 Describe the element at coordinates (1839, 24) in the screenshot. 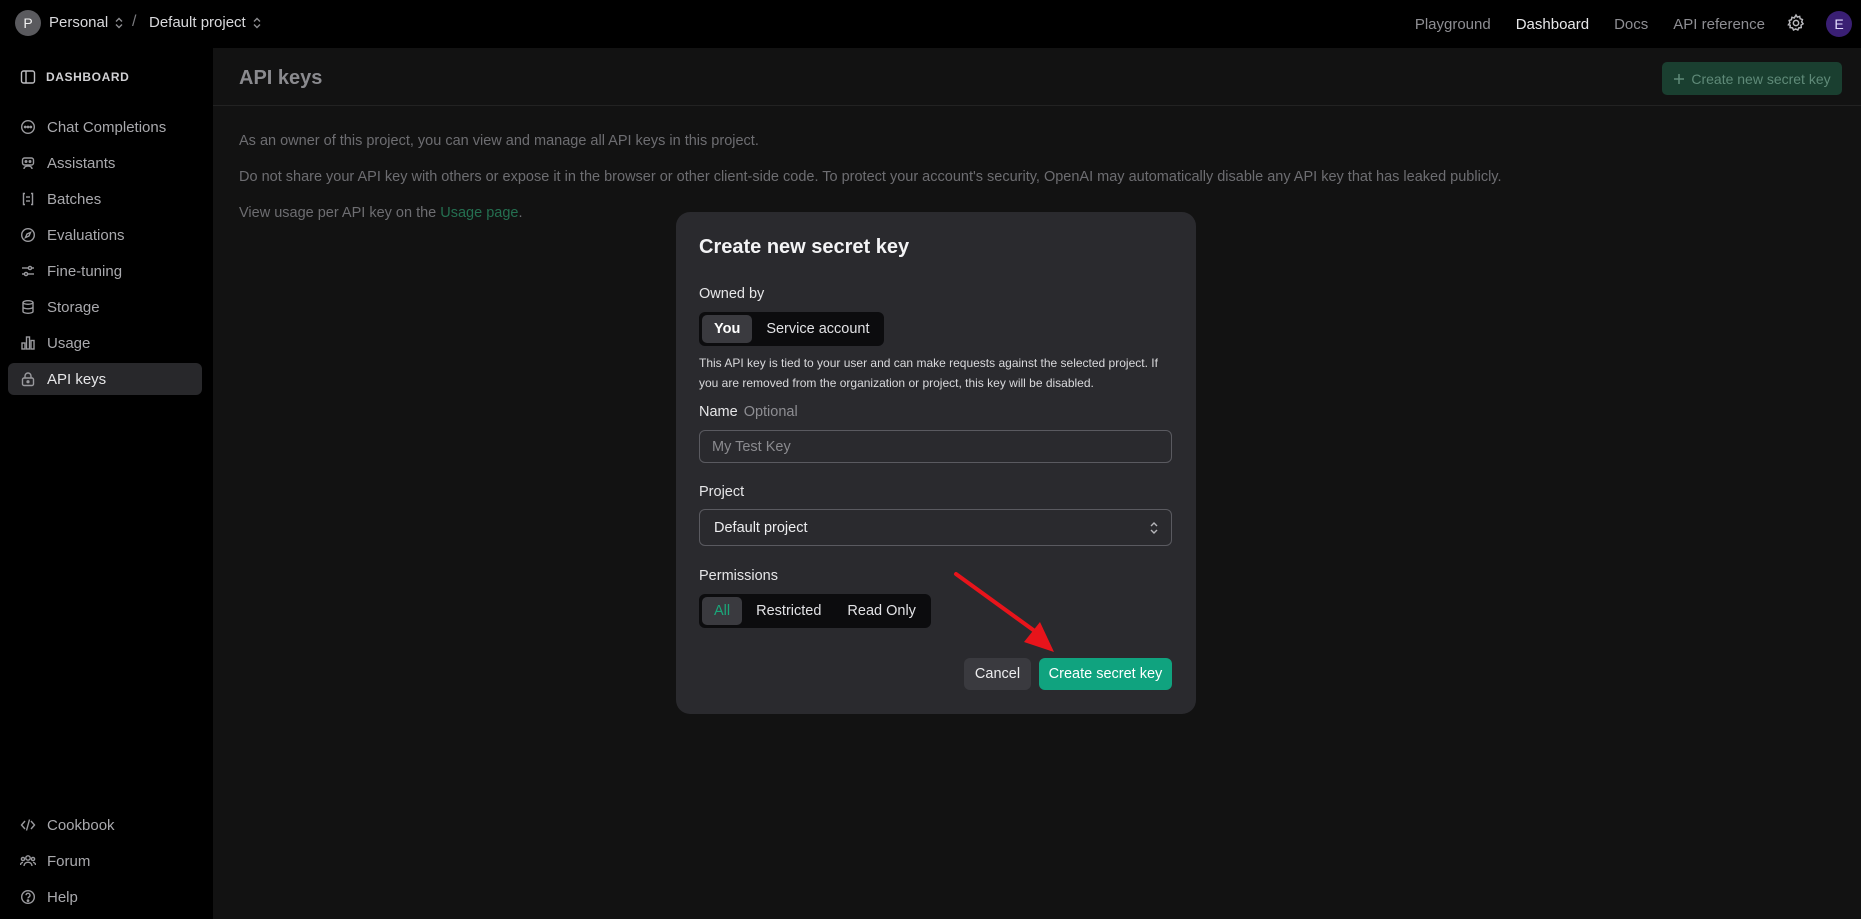

I see `user-avatar: E` at that location.